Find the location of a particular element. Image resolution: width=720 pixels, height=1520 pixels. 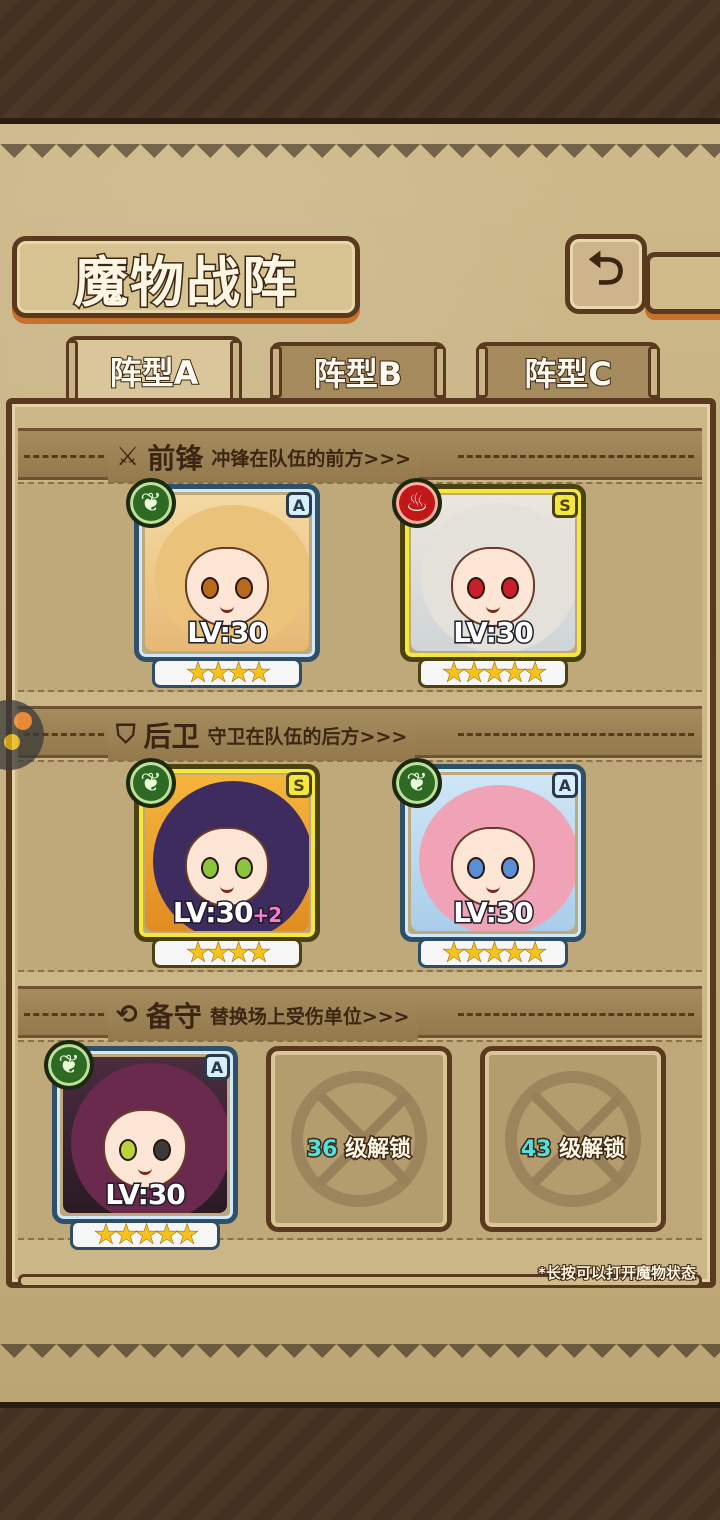

fire-element-icon: ♨ is located at coordinates (417, 503).